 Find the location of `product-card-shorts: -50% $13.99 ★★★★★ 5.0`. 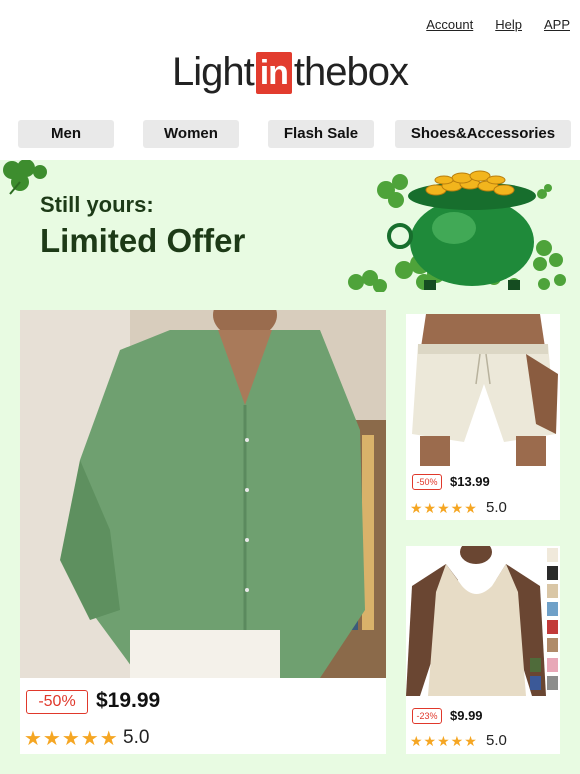

product-card-shorts: -50% $13.99 ★★★★★ 5.0 is located at coordinates (483, 417).